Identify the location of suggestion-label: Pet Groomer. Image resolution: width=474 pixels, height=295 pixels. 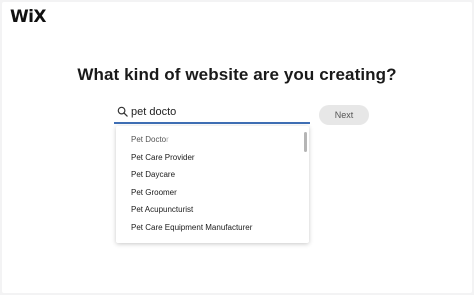
(154, 192).